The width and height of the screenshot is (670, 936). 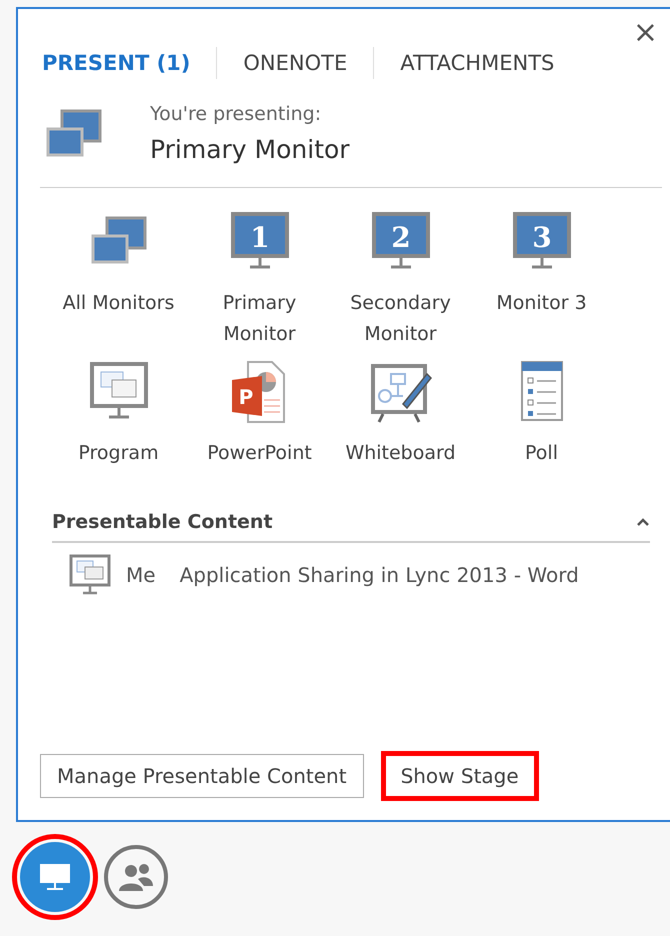 I want to click on action-button: Manage Presentable Content, so click(x=202, y=776).